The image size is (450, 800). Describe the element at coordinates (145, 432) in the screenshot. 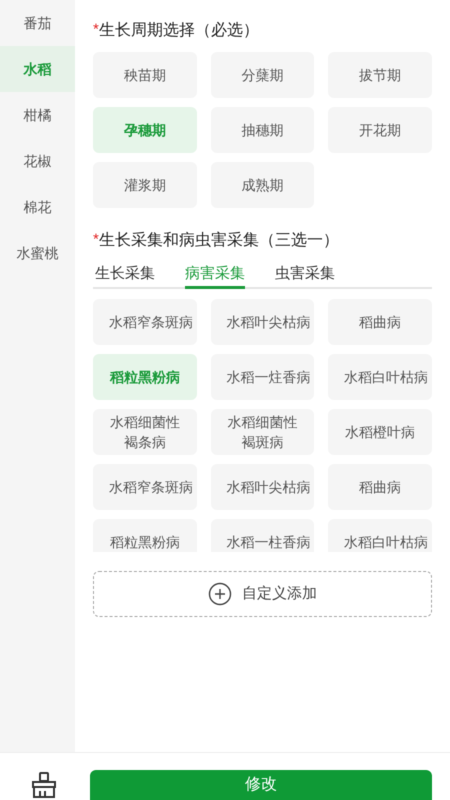

I see `option-button: 水稻细菌性褐条病` at that location.